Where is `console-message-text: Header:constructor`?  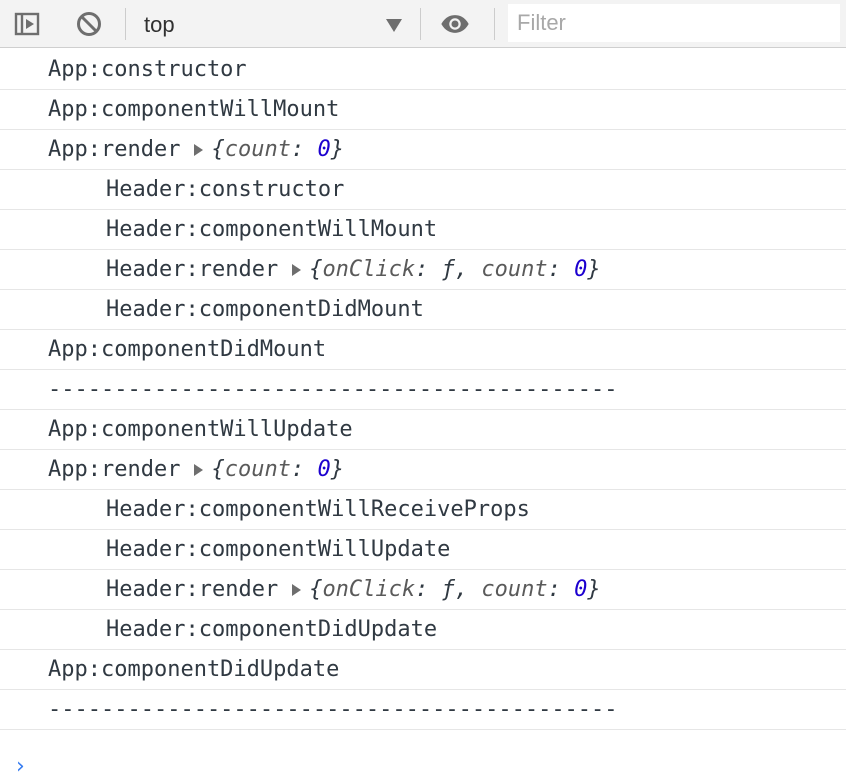
console-message-text: Header:constructor is located at coordinates (225, 189).